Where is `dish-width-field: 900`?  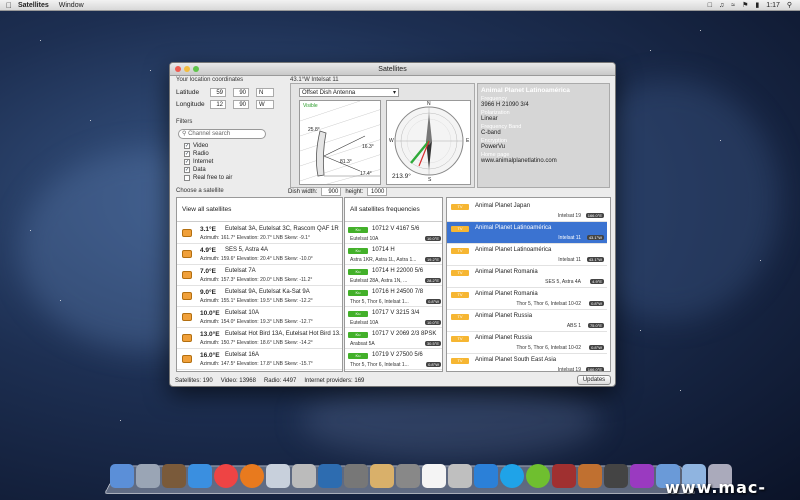 dish-width-field: 900 is located at coordinates (331, 191).